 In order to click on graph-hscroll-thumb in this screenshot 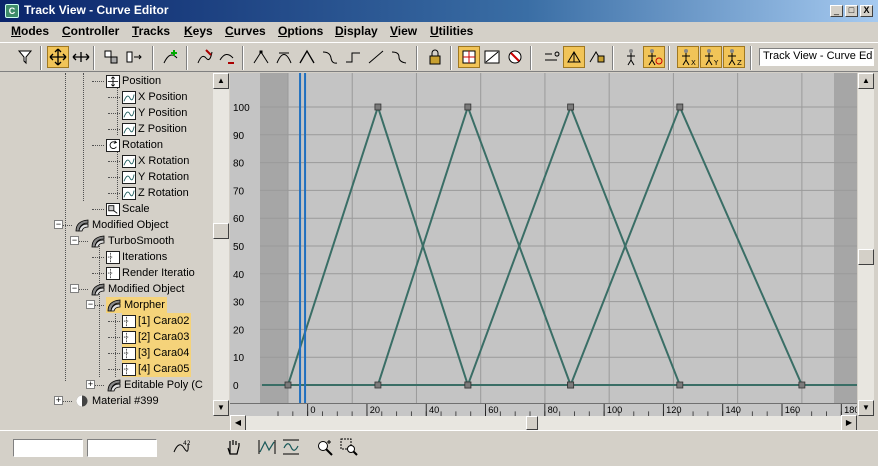, I will do `click(532, 423)`.